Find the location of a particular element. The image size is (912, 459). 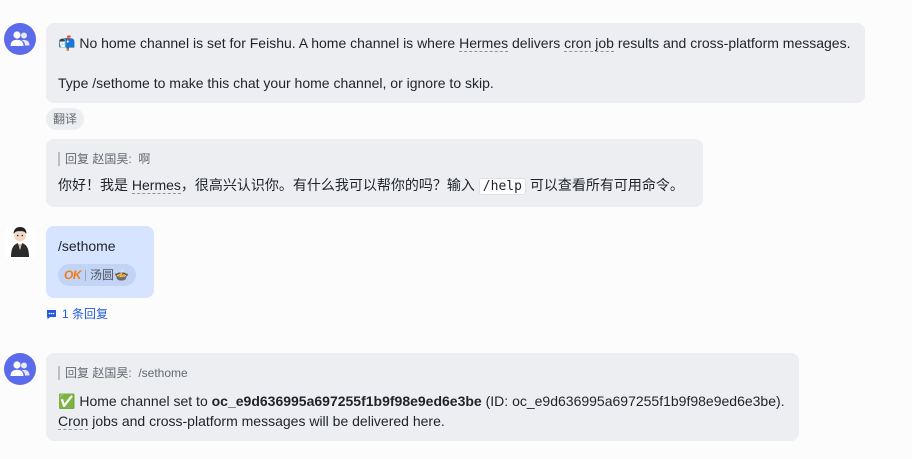

user-avatar is located at coordinates (20, 242).